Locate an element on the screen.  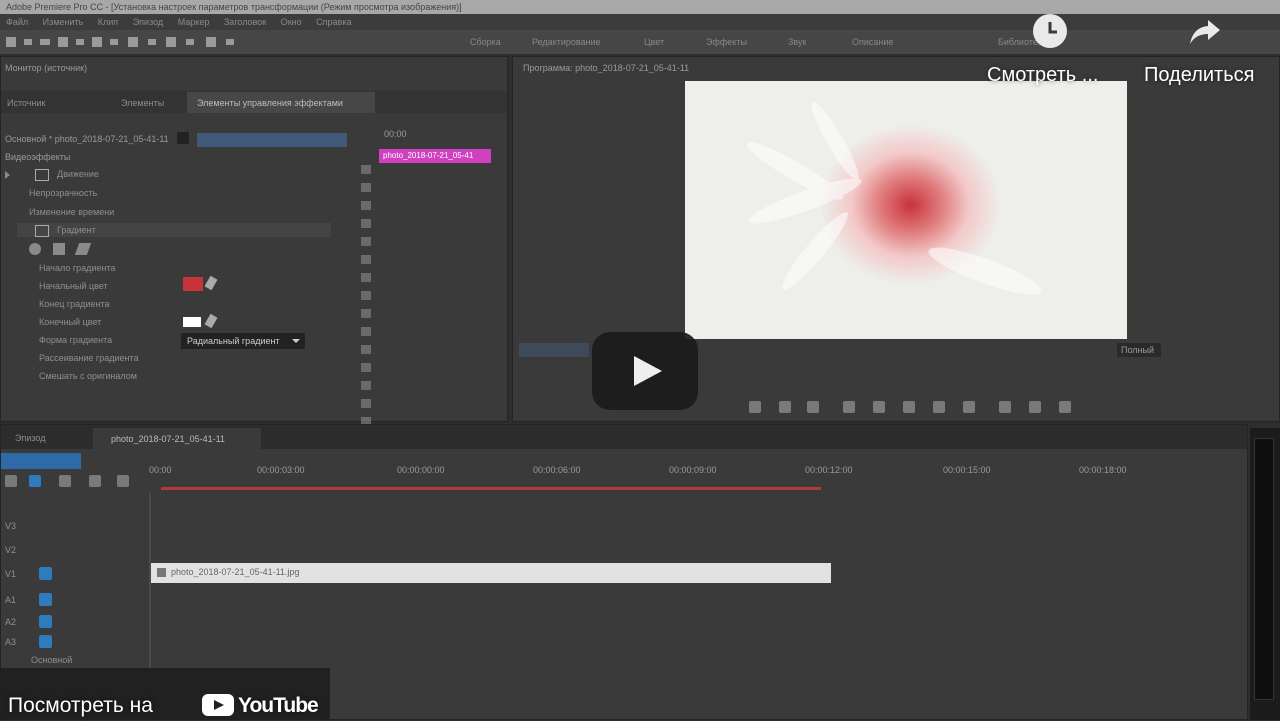
master-track: Основной is located at coordinates (51, 660).